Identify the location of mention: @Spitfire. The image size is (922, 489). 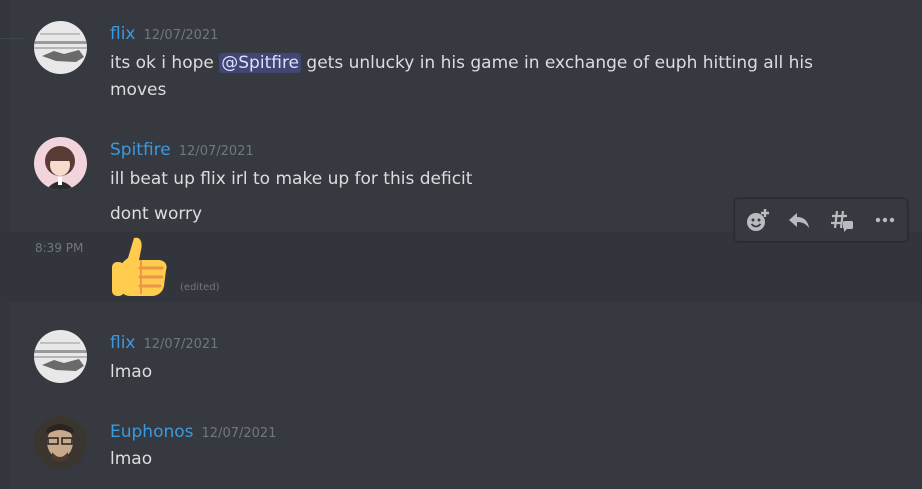
(260, 63).